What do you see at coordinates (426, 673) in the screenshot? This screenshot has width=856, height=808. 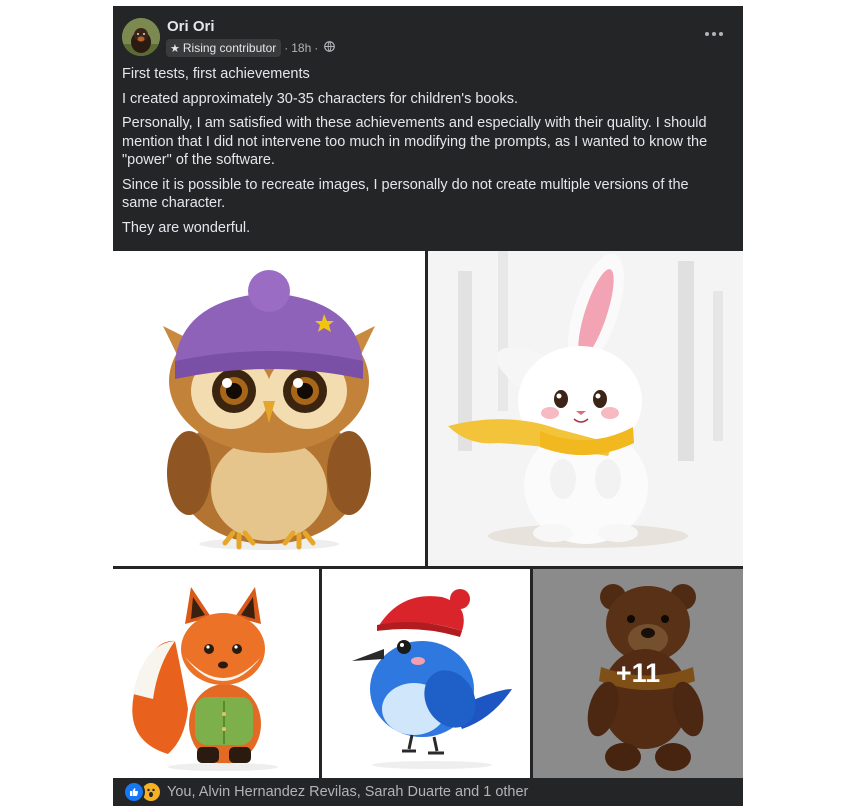 I see `photo-bird` at bounding box center [426, 673].